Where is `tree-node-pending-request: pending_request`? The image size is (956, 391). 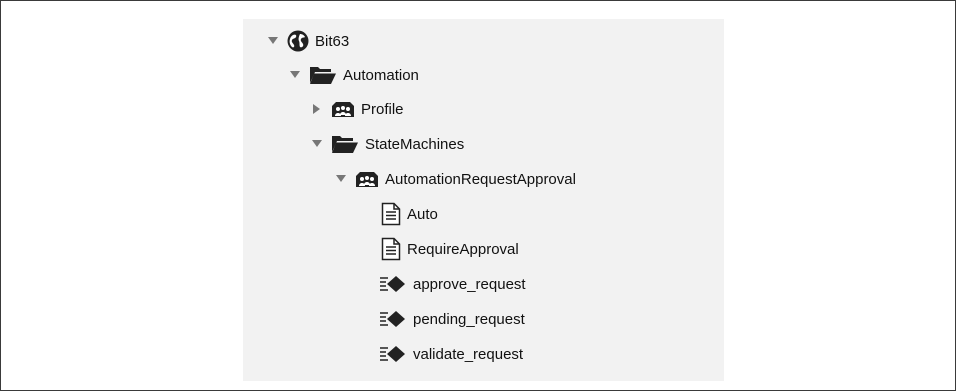 tree-node-pending-request: pending_request is located at coordinates (452, 319).